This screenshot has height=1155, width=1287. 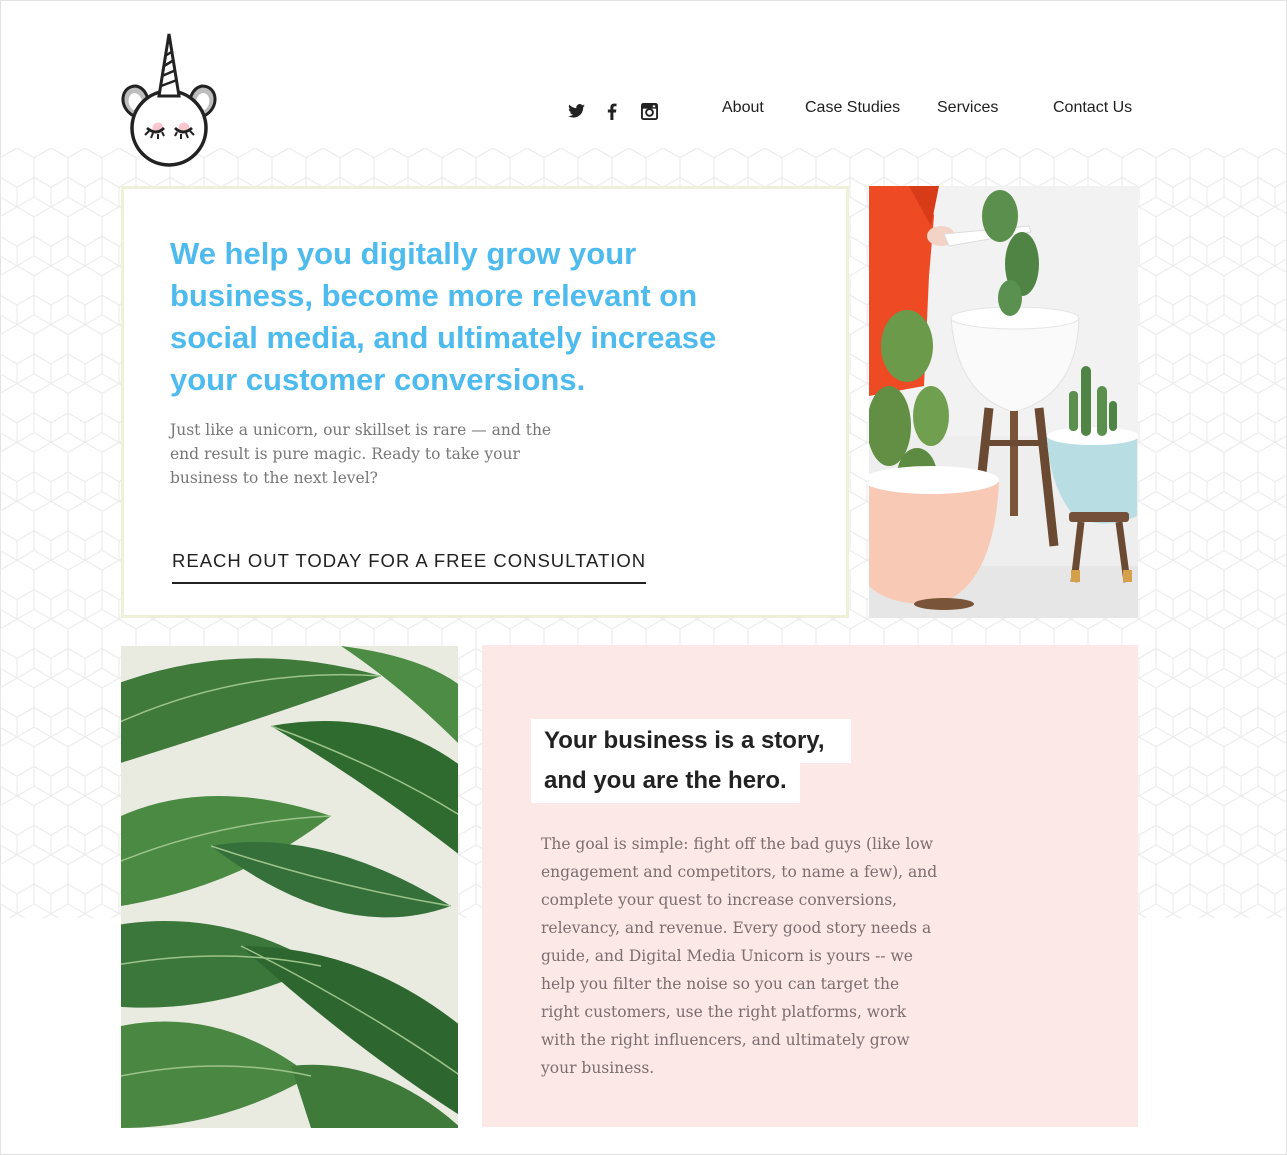 What do you see at coordinates (852, 108) in the screenshot?
I see `nav-case-studies: Case Studies` at bounding box center [852, 108].